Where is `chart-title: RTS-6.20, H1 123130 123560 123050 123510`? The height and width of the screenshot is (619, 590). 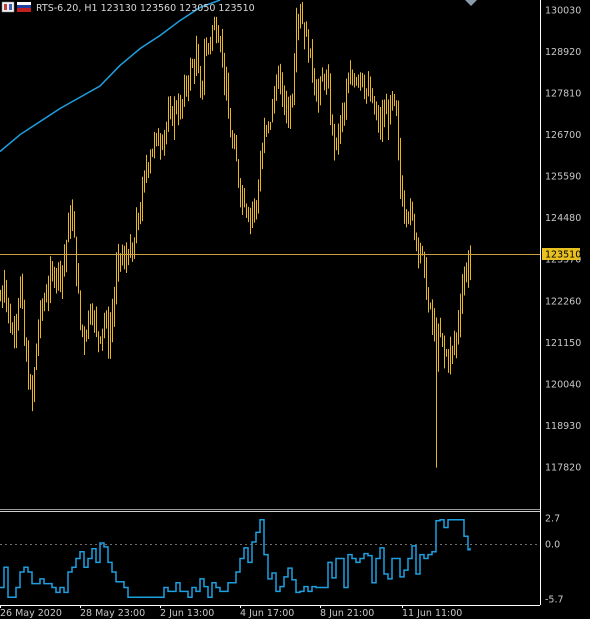
chart-title: RTS-6.20, H1 123130 123560 123050 123510 is located at coordinates (145, 8).